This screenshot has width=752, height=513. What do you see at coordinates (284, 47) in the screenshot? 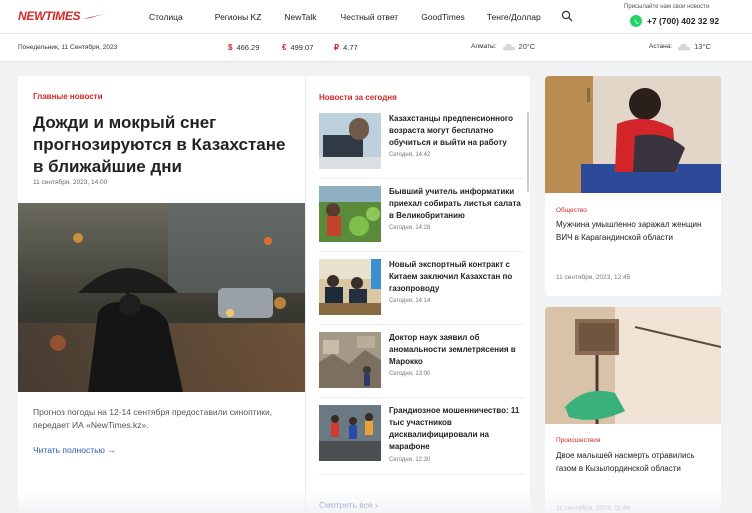
I see `currency-symbol: €` at bounding box center [284, 47].